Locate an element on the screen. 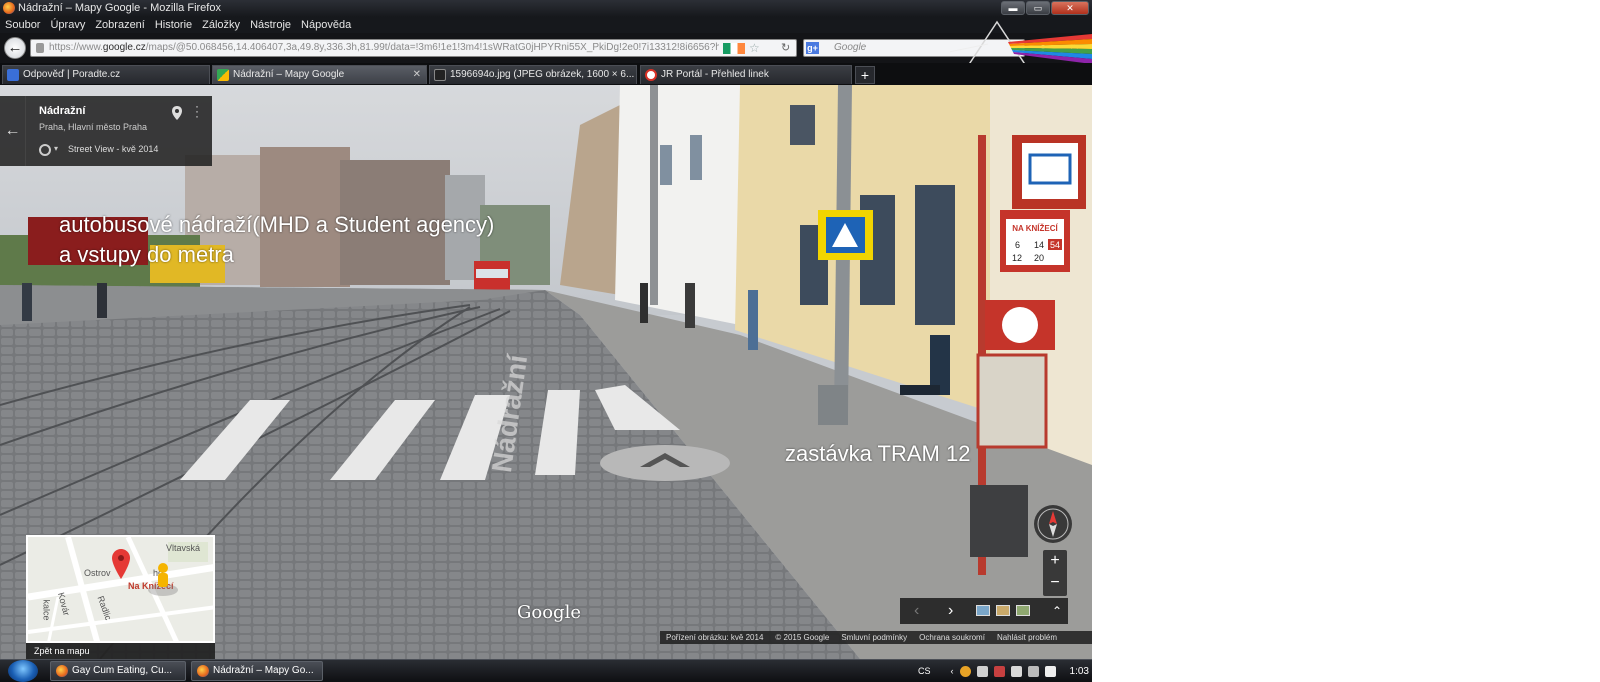 The width and height of the screenshot is (1600, 682). back-button: ← is located at coordinates (15, 48).